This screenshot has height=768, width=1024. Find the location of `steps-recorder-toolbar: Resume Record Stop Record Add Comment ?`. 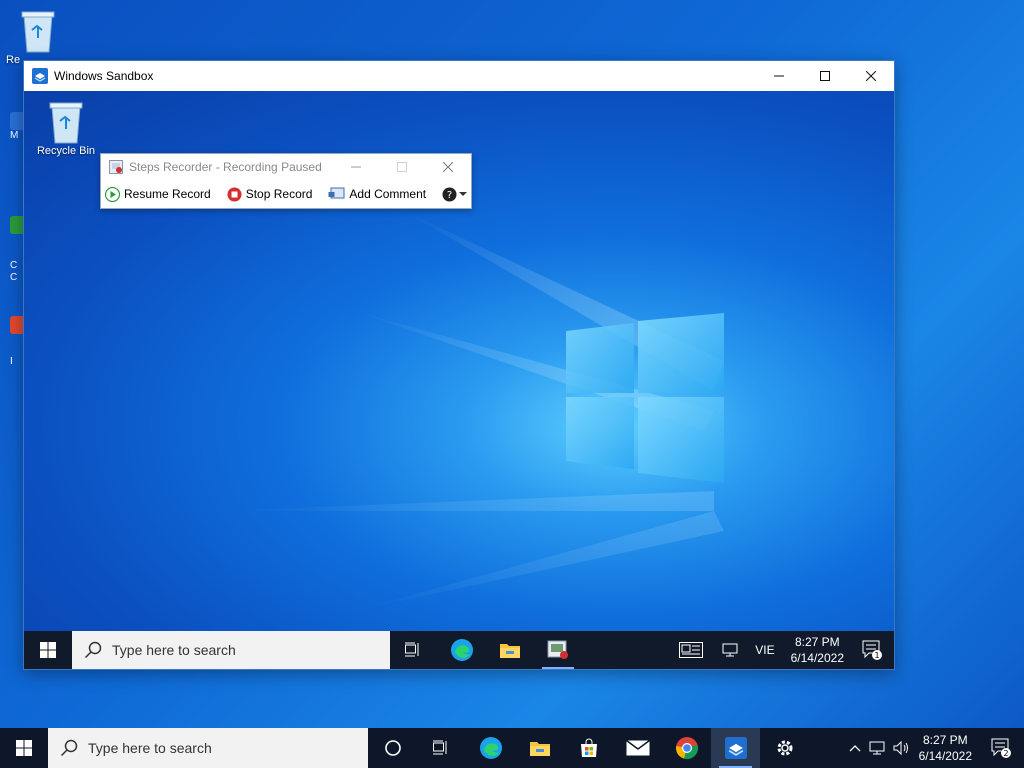

steps-recorder-toolbar: Resume Record Stop Record Add Comment ? is located at coordinates (286, 194).